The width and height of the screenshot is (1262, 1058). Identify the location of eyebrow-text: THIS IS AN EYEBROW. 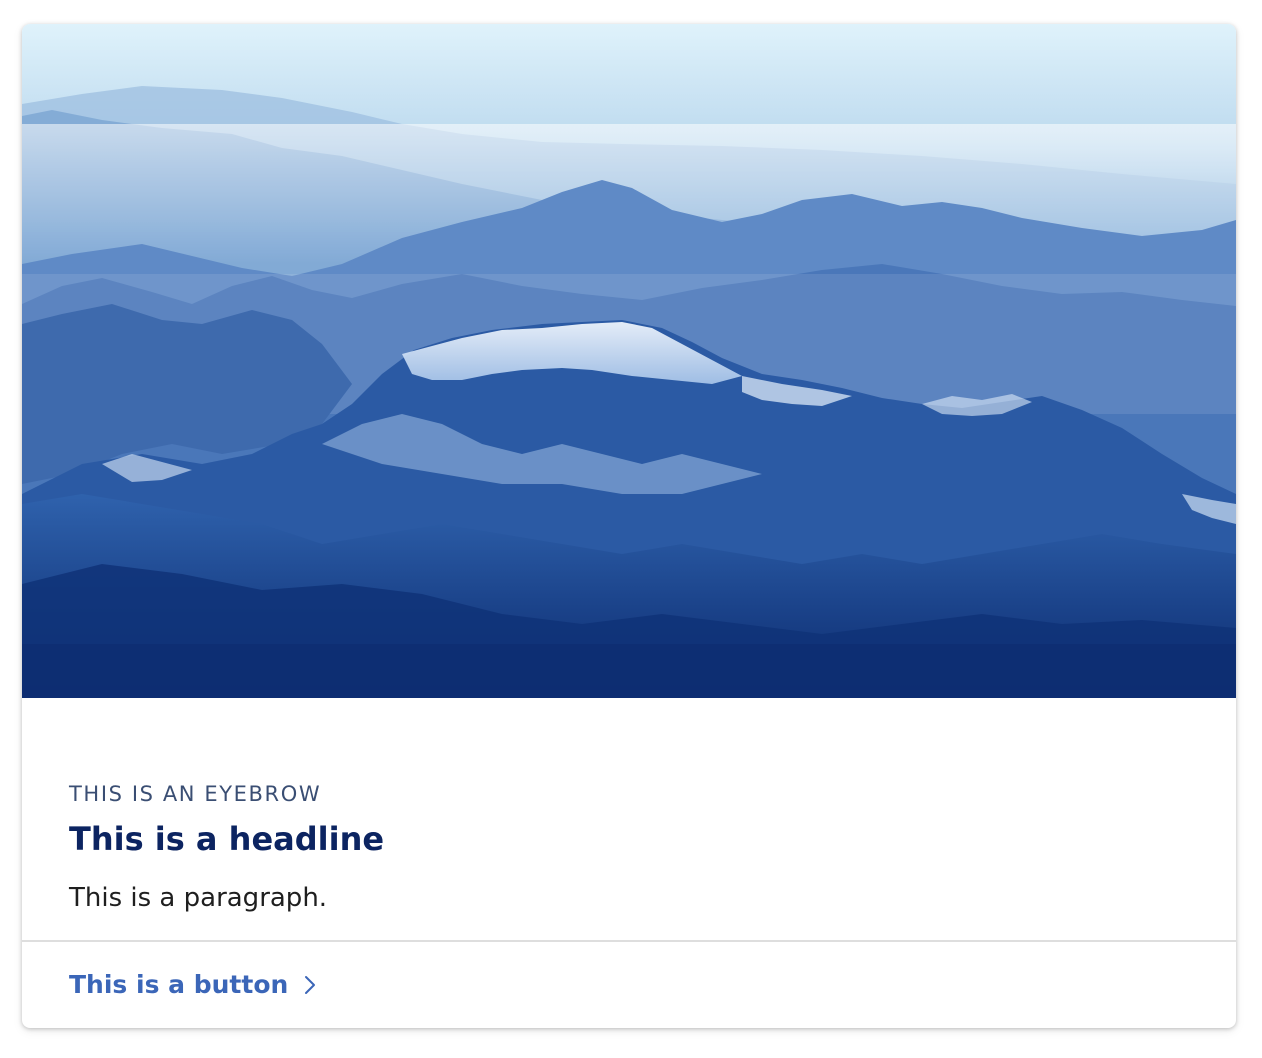
(195, 794).